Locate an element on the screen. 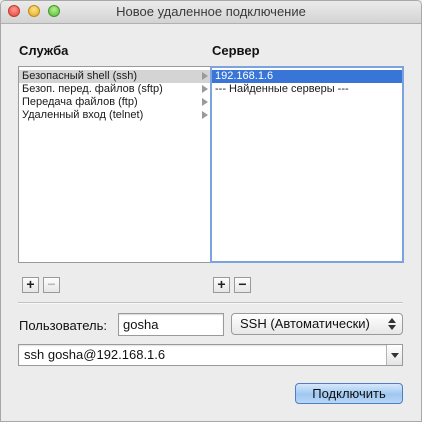  server-item-label: --- Найденные серверы --- is located at coordinates (282, 89).